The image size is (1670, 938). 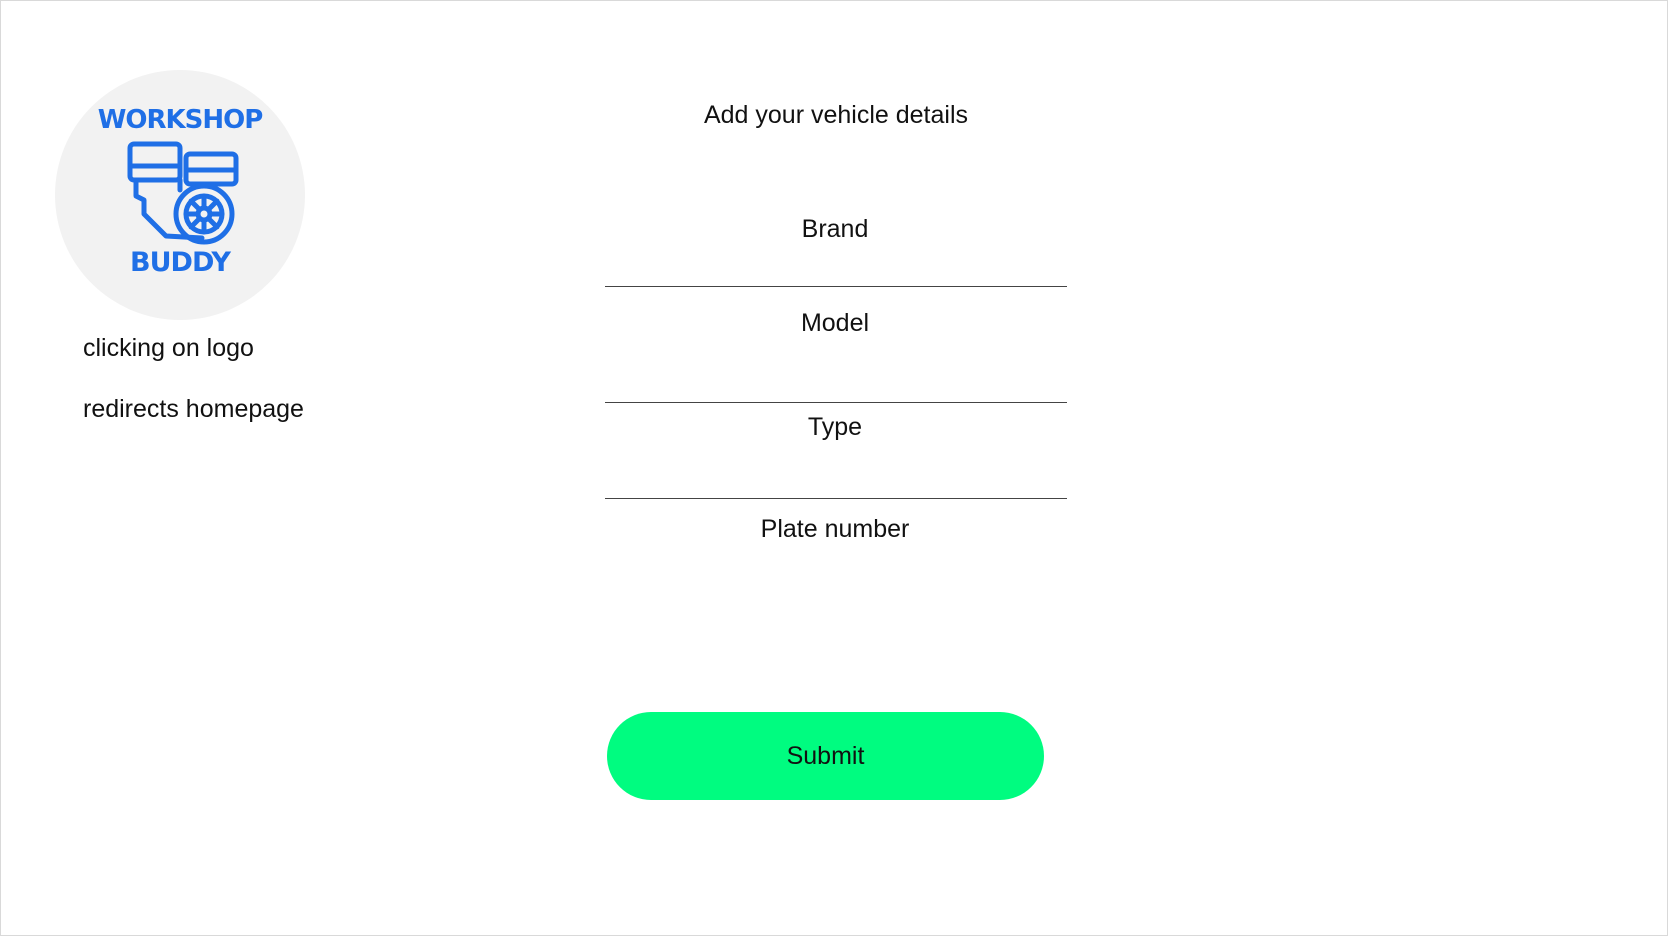 I want to click on workshop-buddy-logo: WORKSHOP BUDDY, so click(x=180, y=195).